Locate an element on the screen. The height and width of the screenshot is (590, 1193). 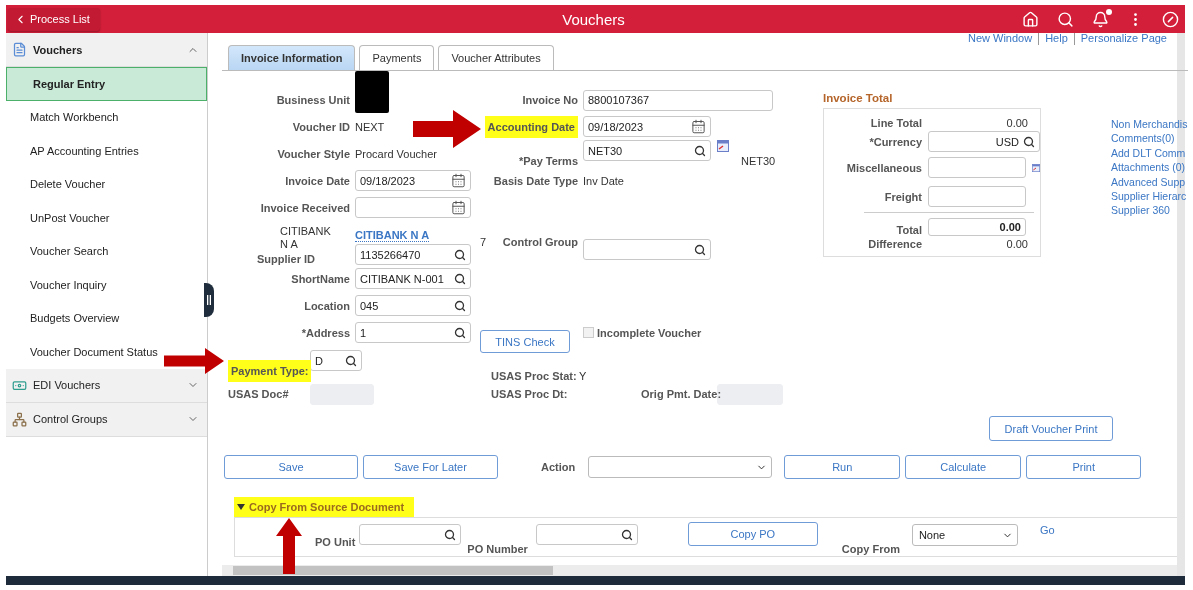
page-link: Help is located at coordinates (1056, 39).